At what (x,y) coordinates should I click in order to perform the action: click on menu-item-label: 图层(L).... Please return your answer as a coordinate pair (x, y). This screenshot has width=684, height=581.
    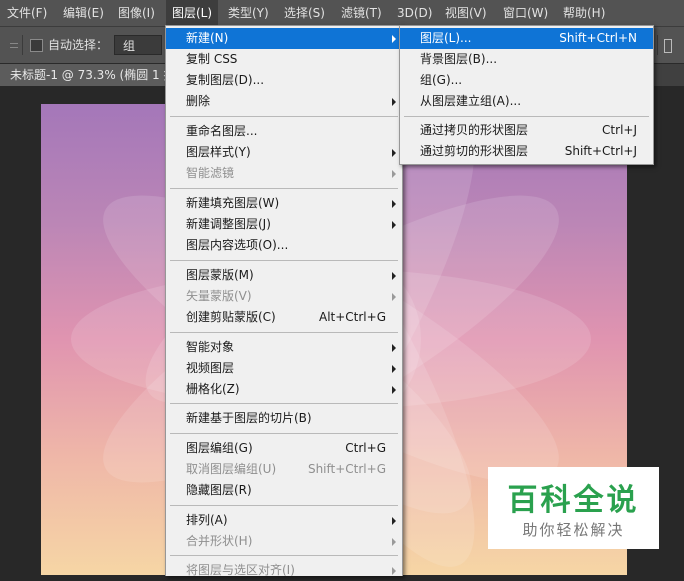
    Looking at the image, I should click on (446, 38).